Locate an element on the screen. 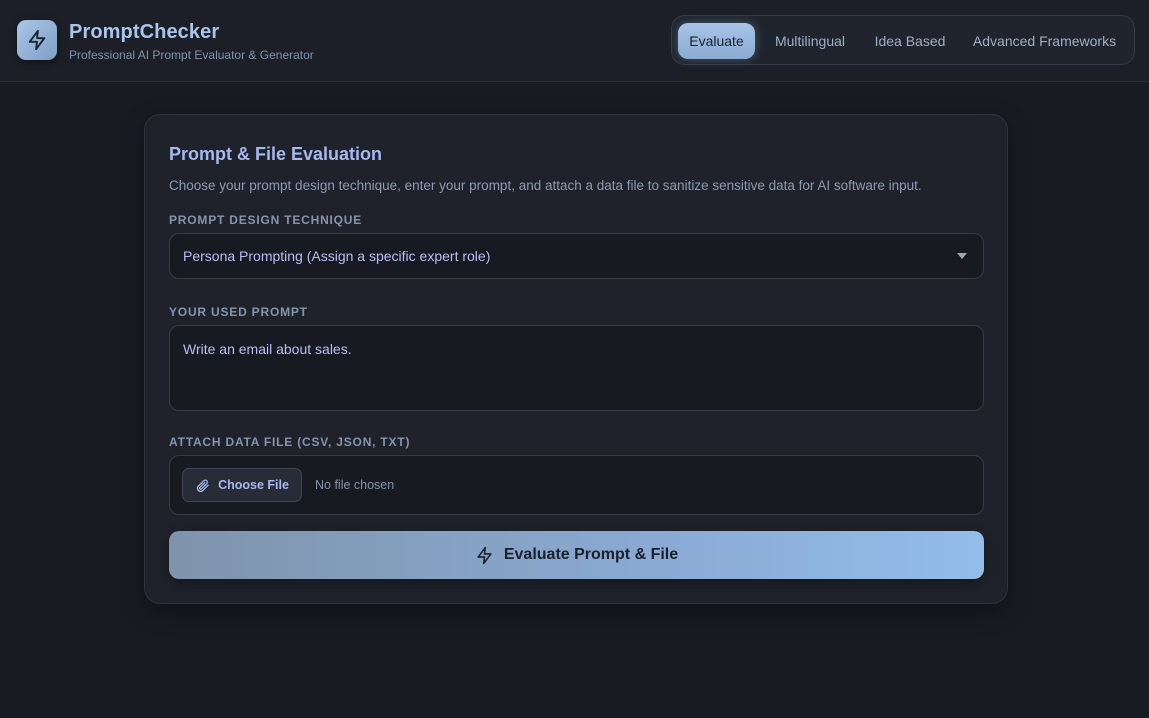  tab-idea-based: Idea Based is located at coordinates (910, 41).